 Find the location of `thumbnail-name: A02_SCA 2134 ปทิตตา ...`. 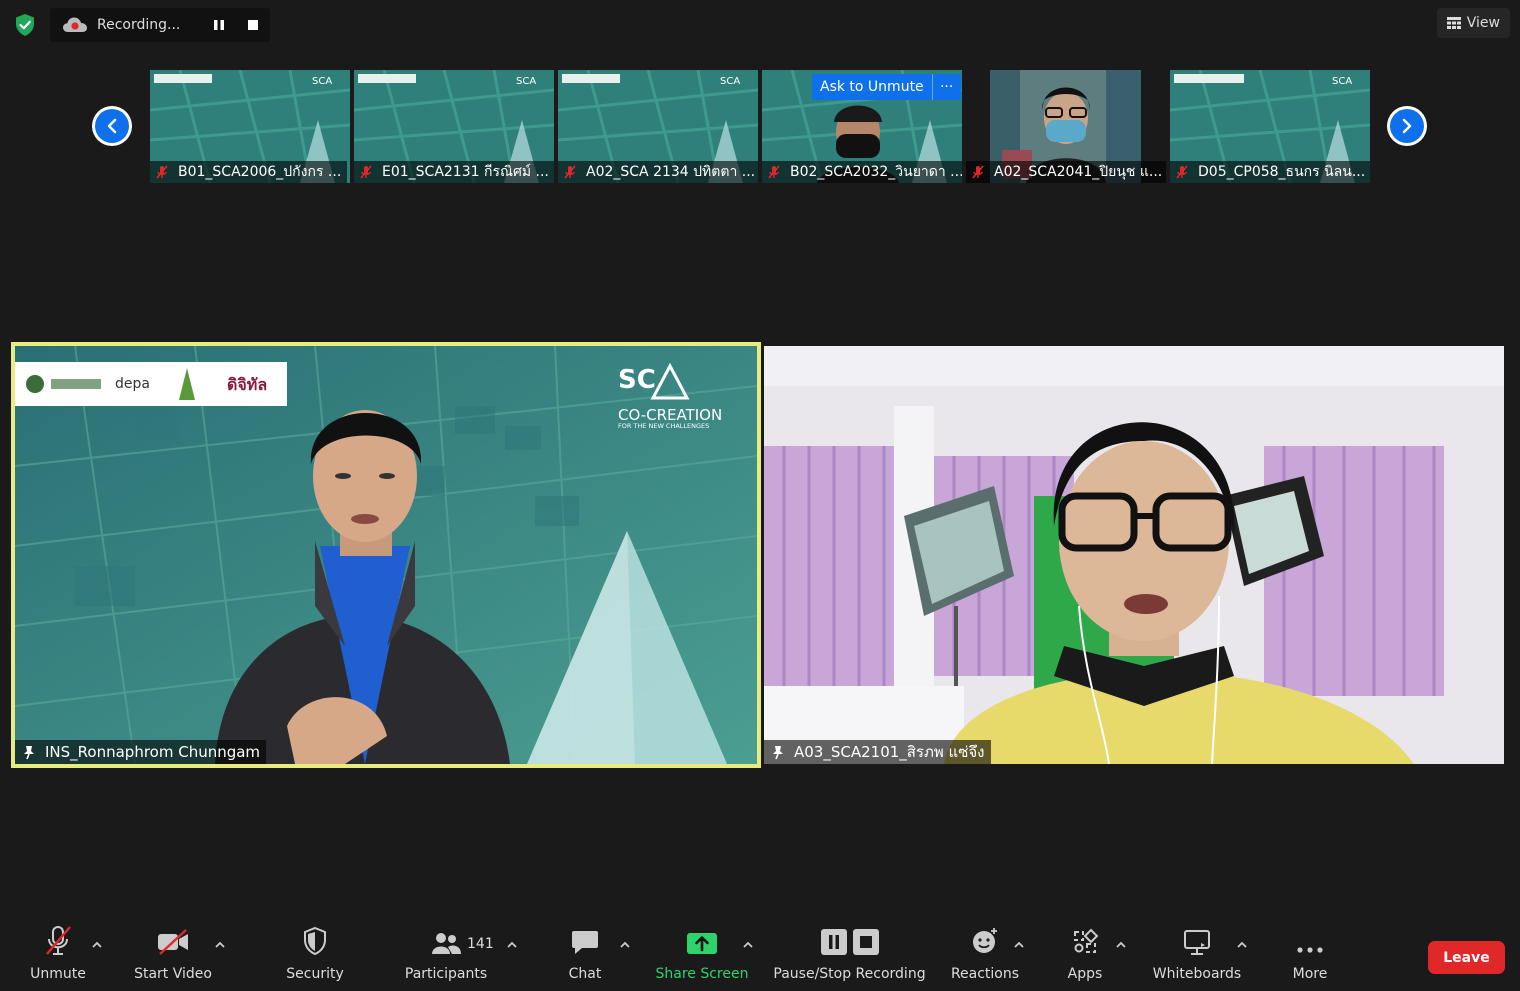

thumbnail-name: A02_SCA 2134 ปทิตตา ... is located at coordinates (671, 172).